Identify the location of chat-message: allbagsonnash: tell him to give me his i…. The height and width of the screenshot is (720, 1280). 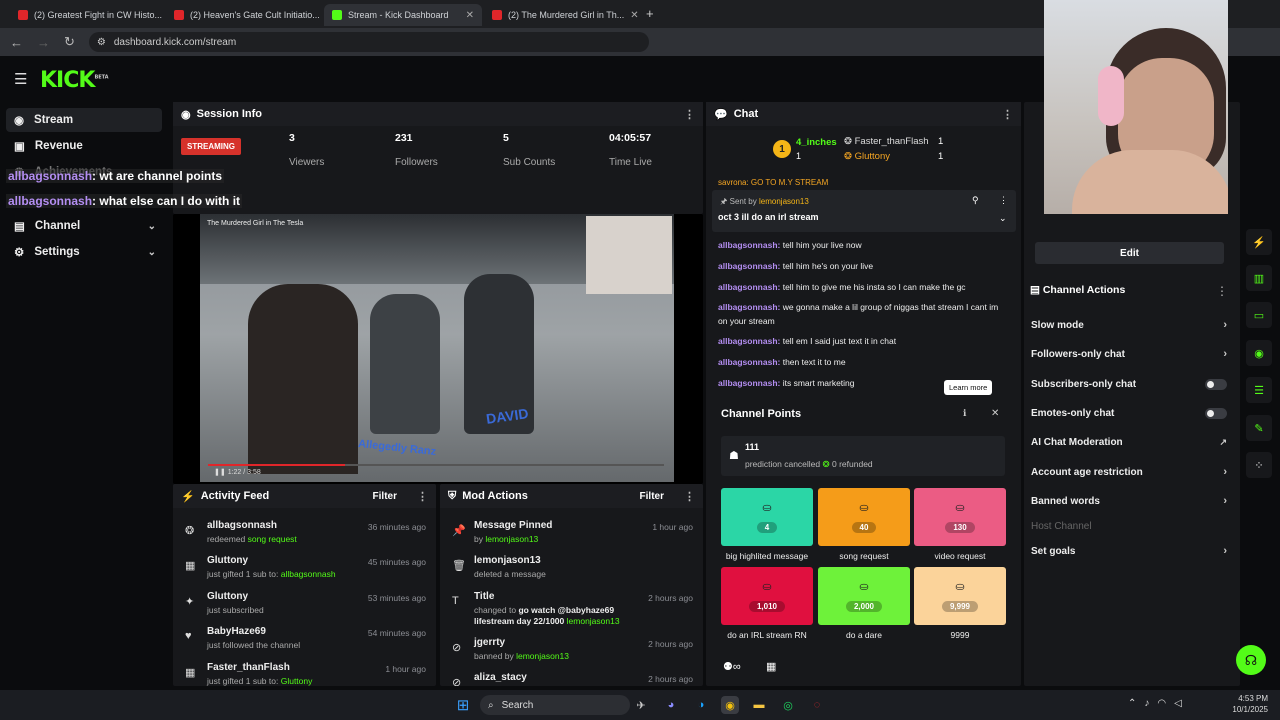
(863, 287).